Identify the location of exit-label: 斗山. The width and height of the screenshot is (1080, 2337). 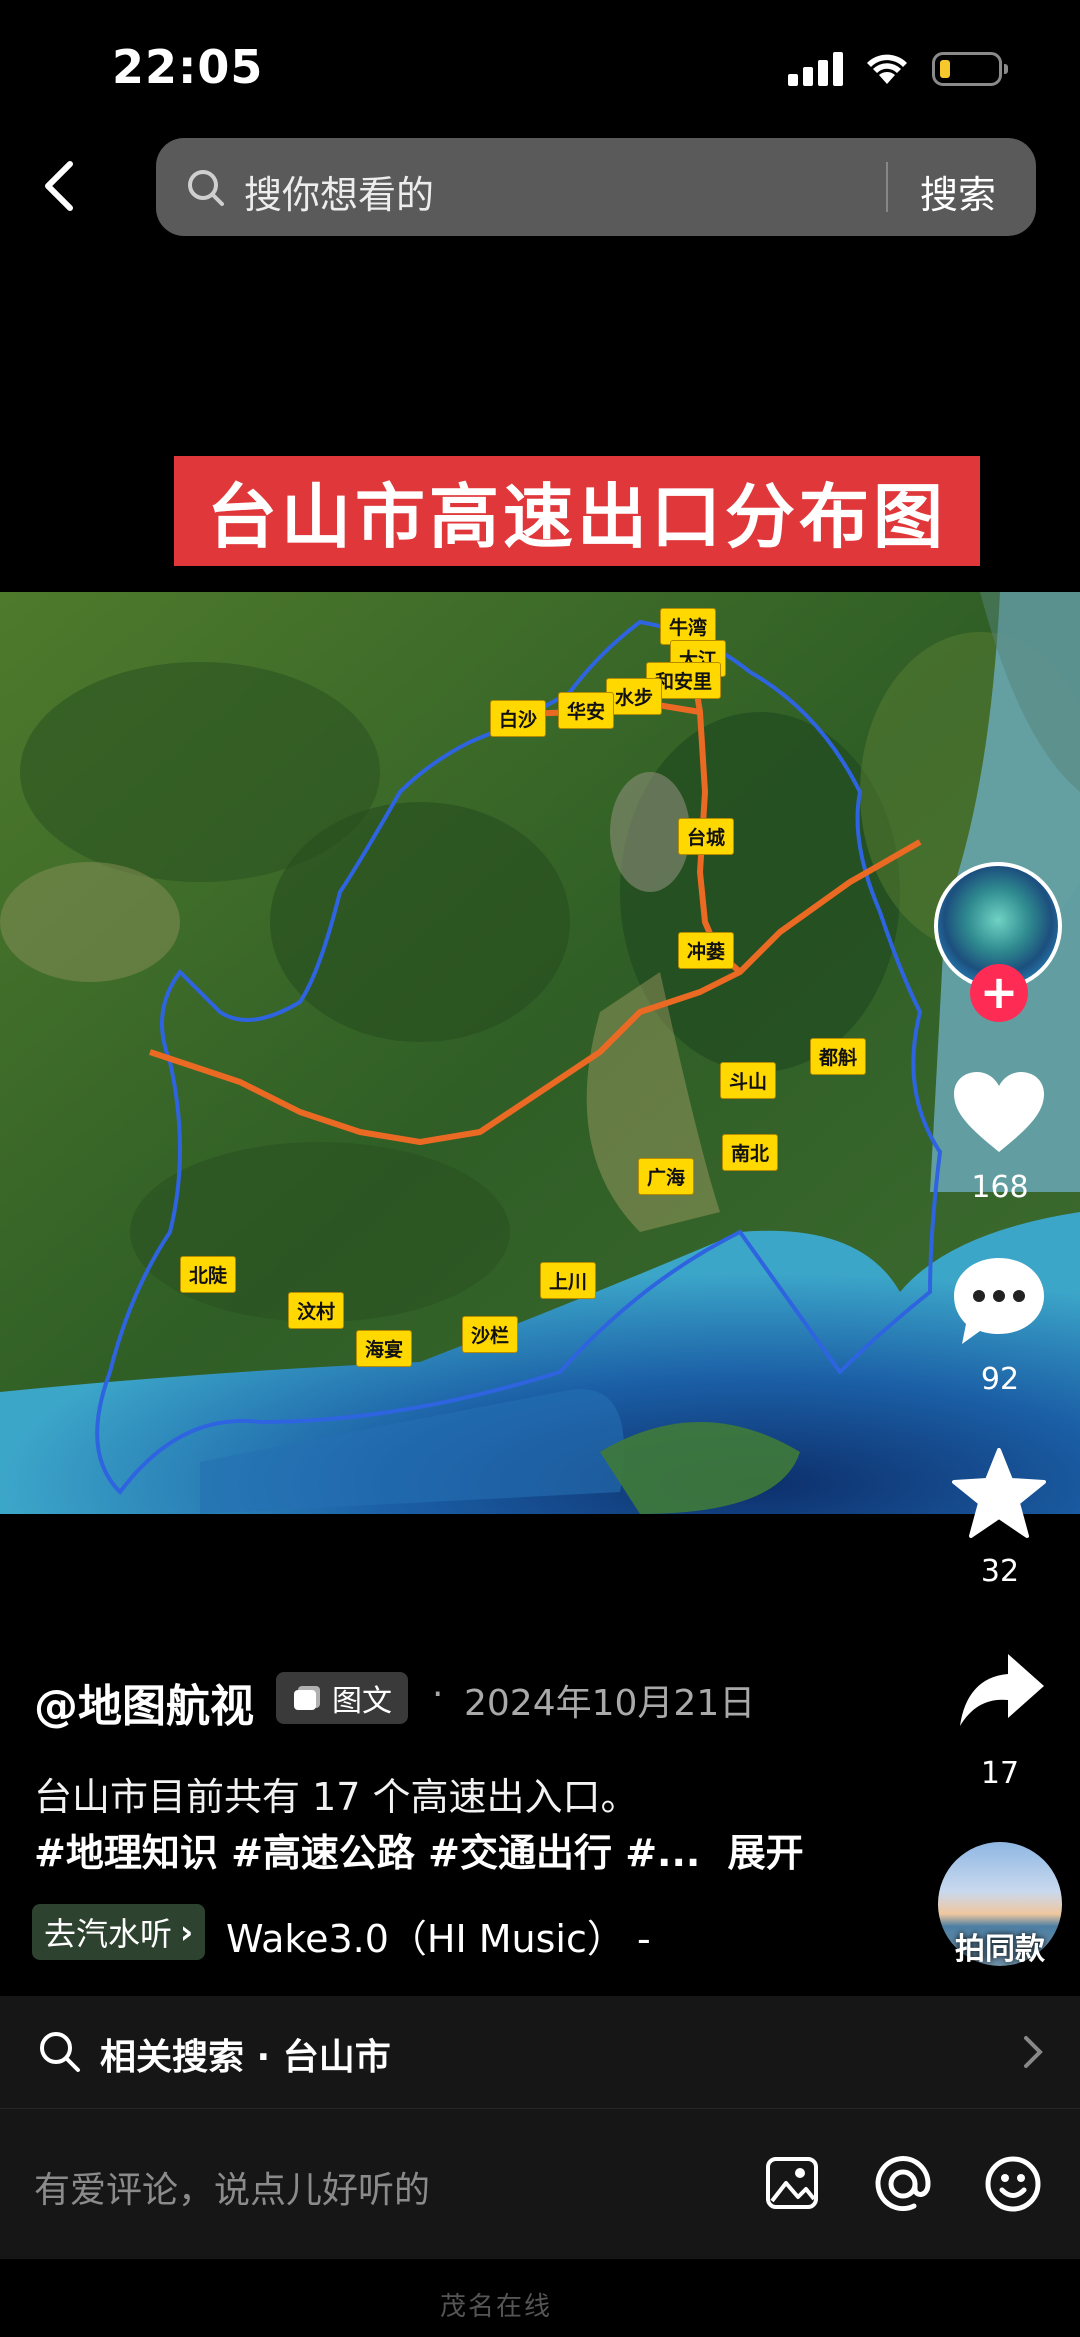
(748, 1080).